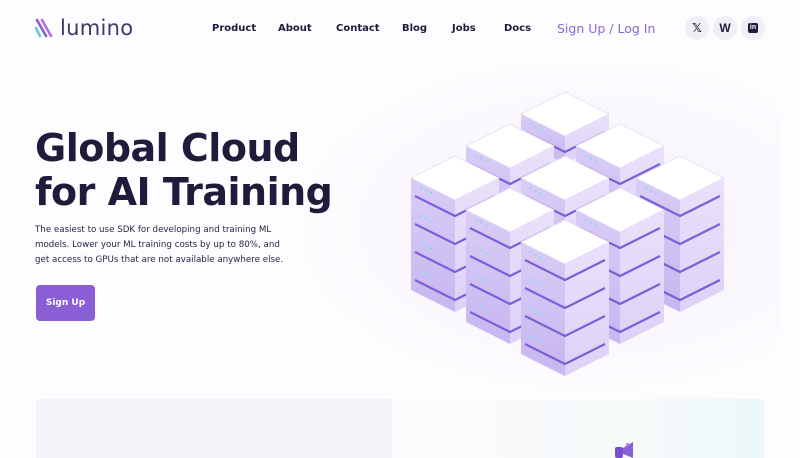 This screenshot has width=800, height=458. What do you see at coordinates (97, 28) in the screenshot?
I see `brand-name: lumino` at bounding box center [97, 28].